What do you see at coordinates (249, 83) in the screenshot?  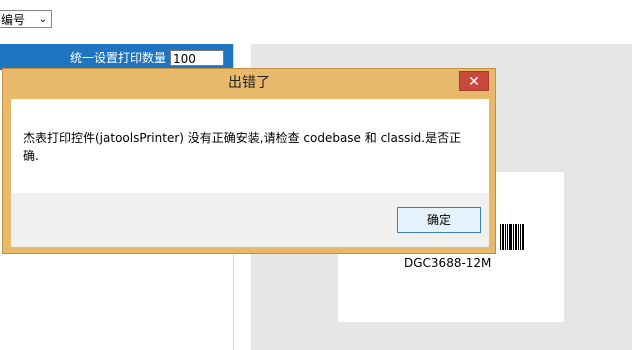 I see `dialog-title: 出错了` at bounding box center [249, 83].